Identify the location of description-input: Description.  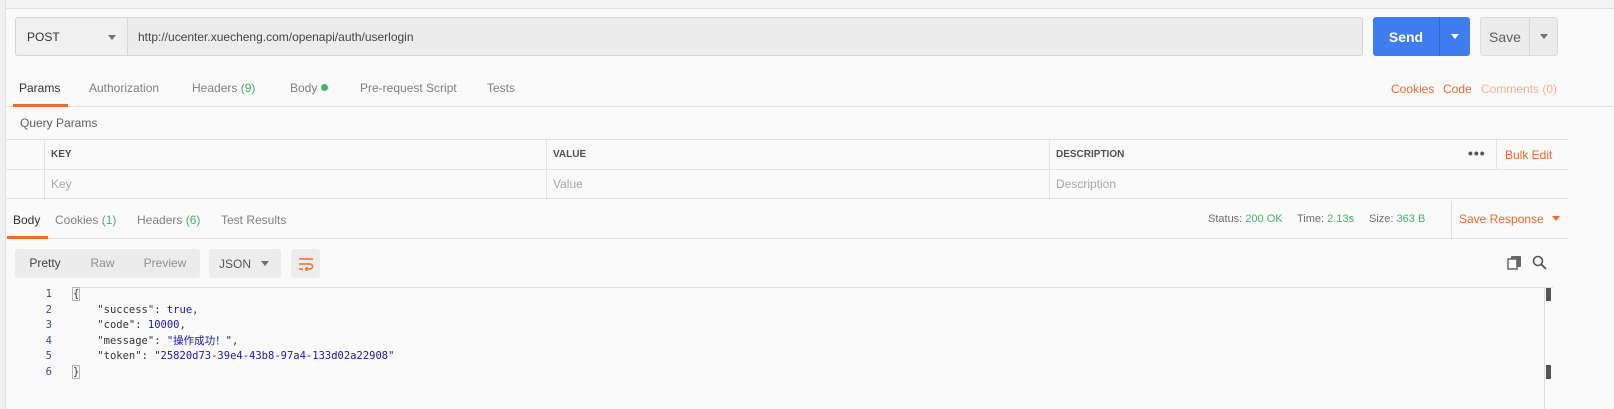
(1308, 185).